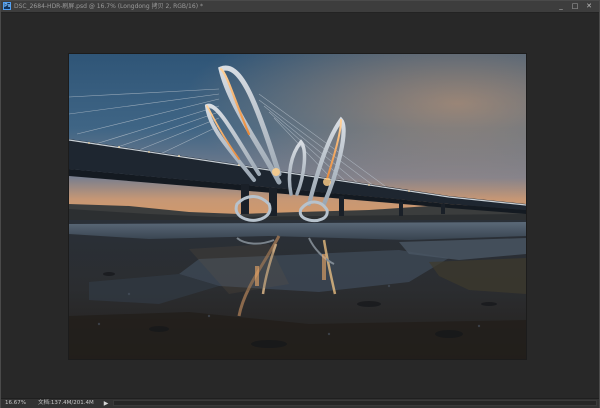 The height and width of the screenshot is (408, 600). I want to click on status-bar: 16.67% 文档:137.4M/201.4M ▶, so click(300, 403).